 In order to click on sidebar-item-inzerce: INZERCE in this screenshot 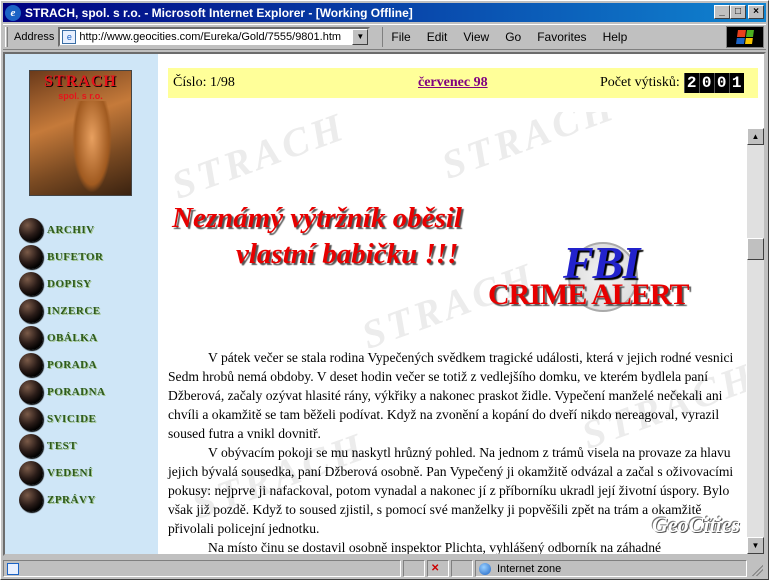, I will do `click(62, 310)`.